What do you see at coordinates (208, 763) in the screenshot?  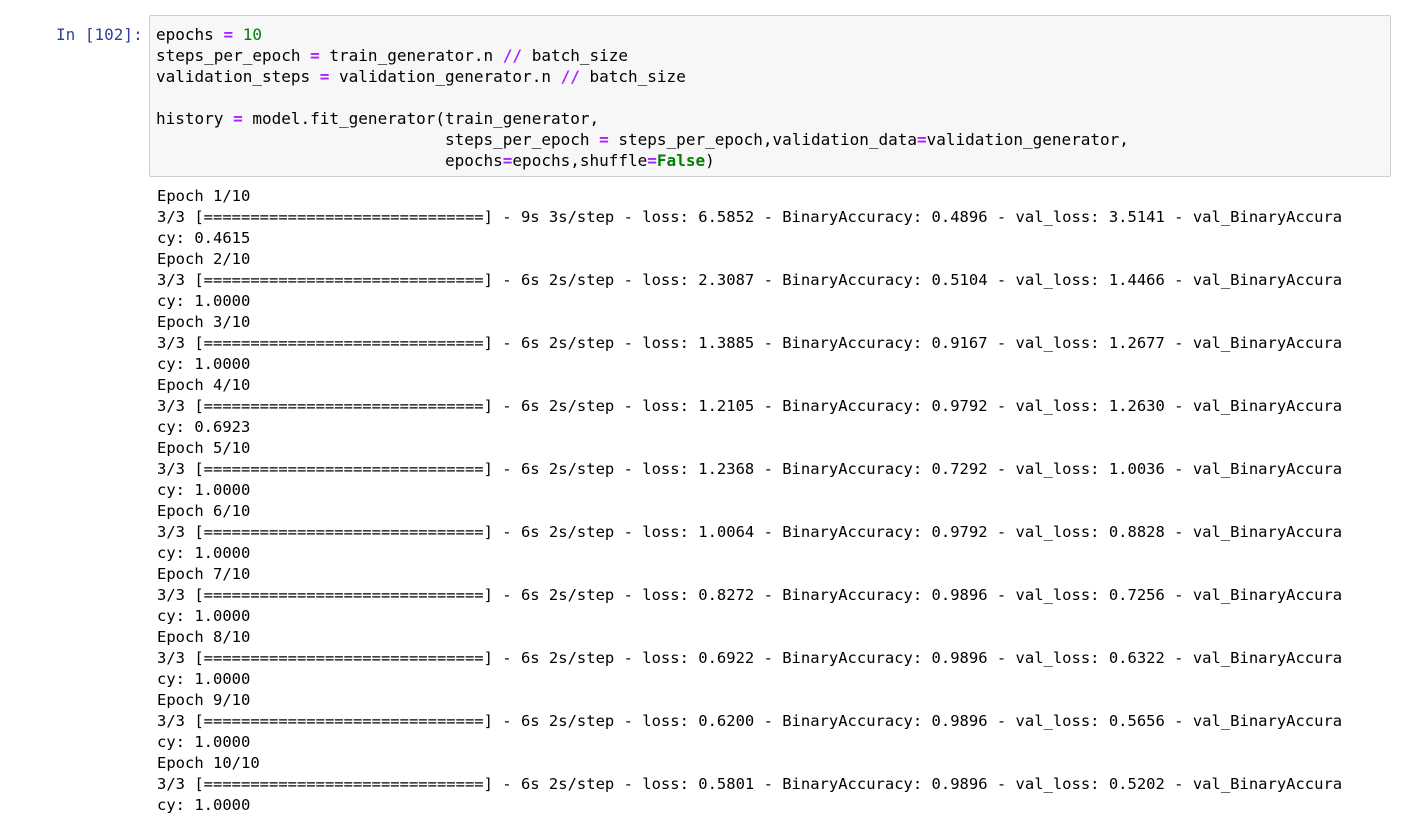 I see `output-line: Epoch 10/10` at bounding box center [208, 763].